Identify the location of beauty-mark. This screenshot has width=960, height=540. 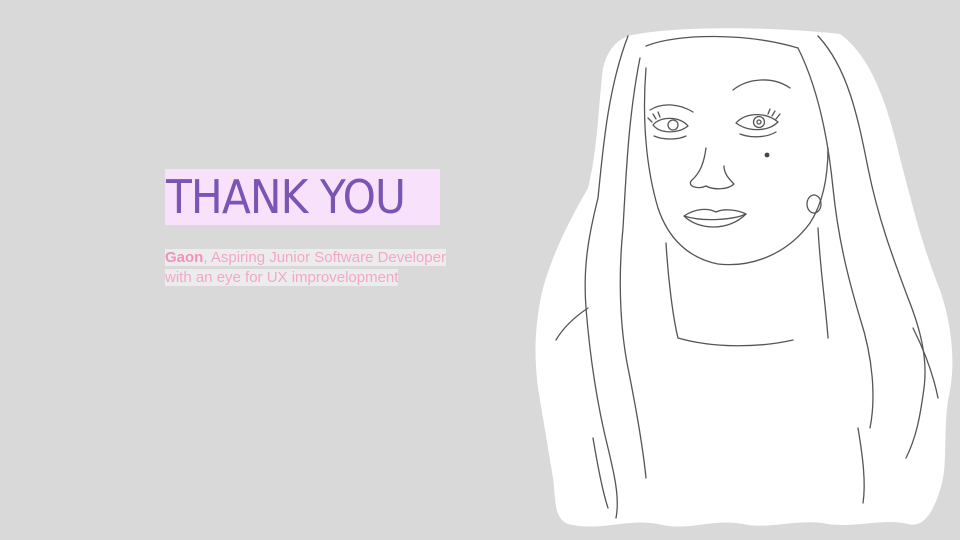
(767, 155).